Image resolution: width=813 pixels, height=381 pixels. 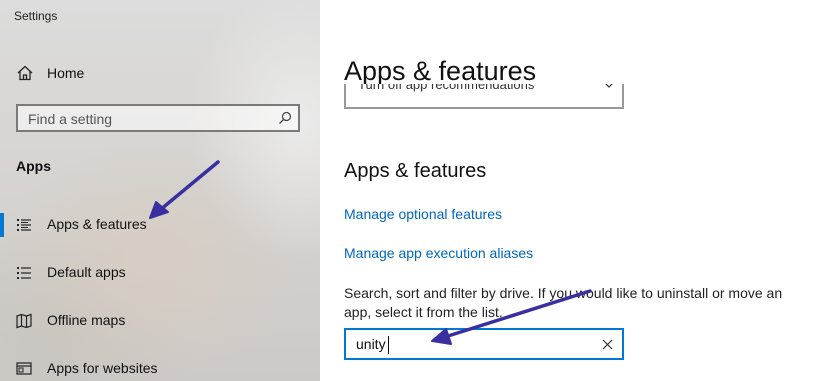 What do you see at coordinates (423, 214) in the screenshot?
I see `manage-optional-features-link: Manage optional features` at bounding box center [423, 214].